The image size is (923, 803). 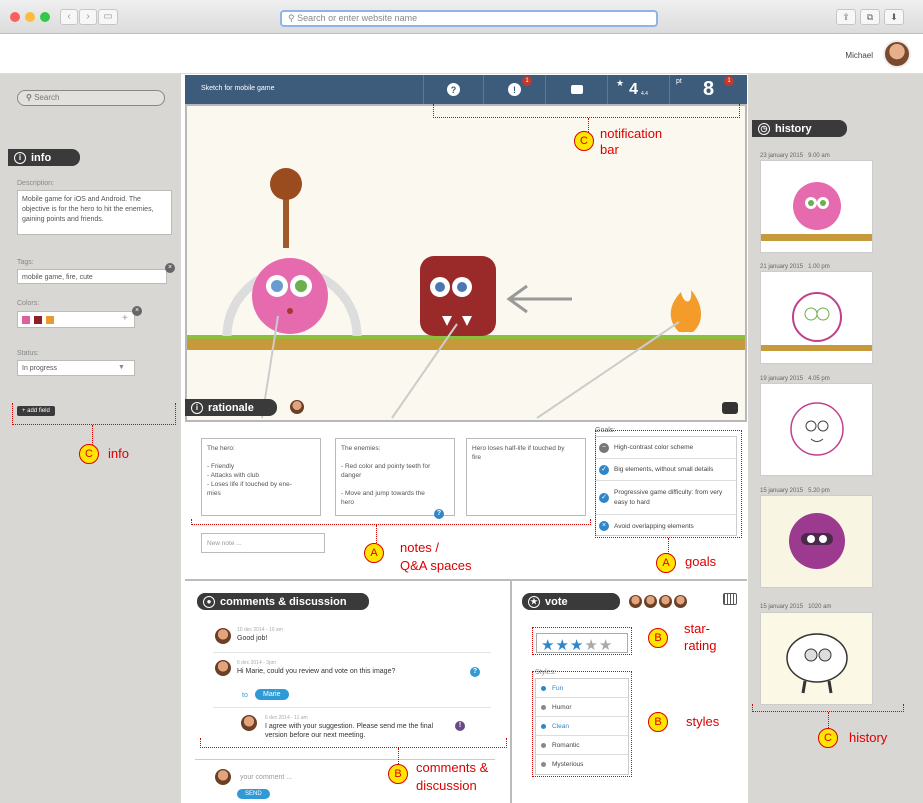 I want to click on note-card: Hero loses half-life if touched by fire, so click(x=526, y=477).